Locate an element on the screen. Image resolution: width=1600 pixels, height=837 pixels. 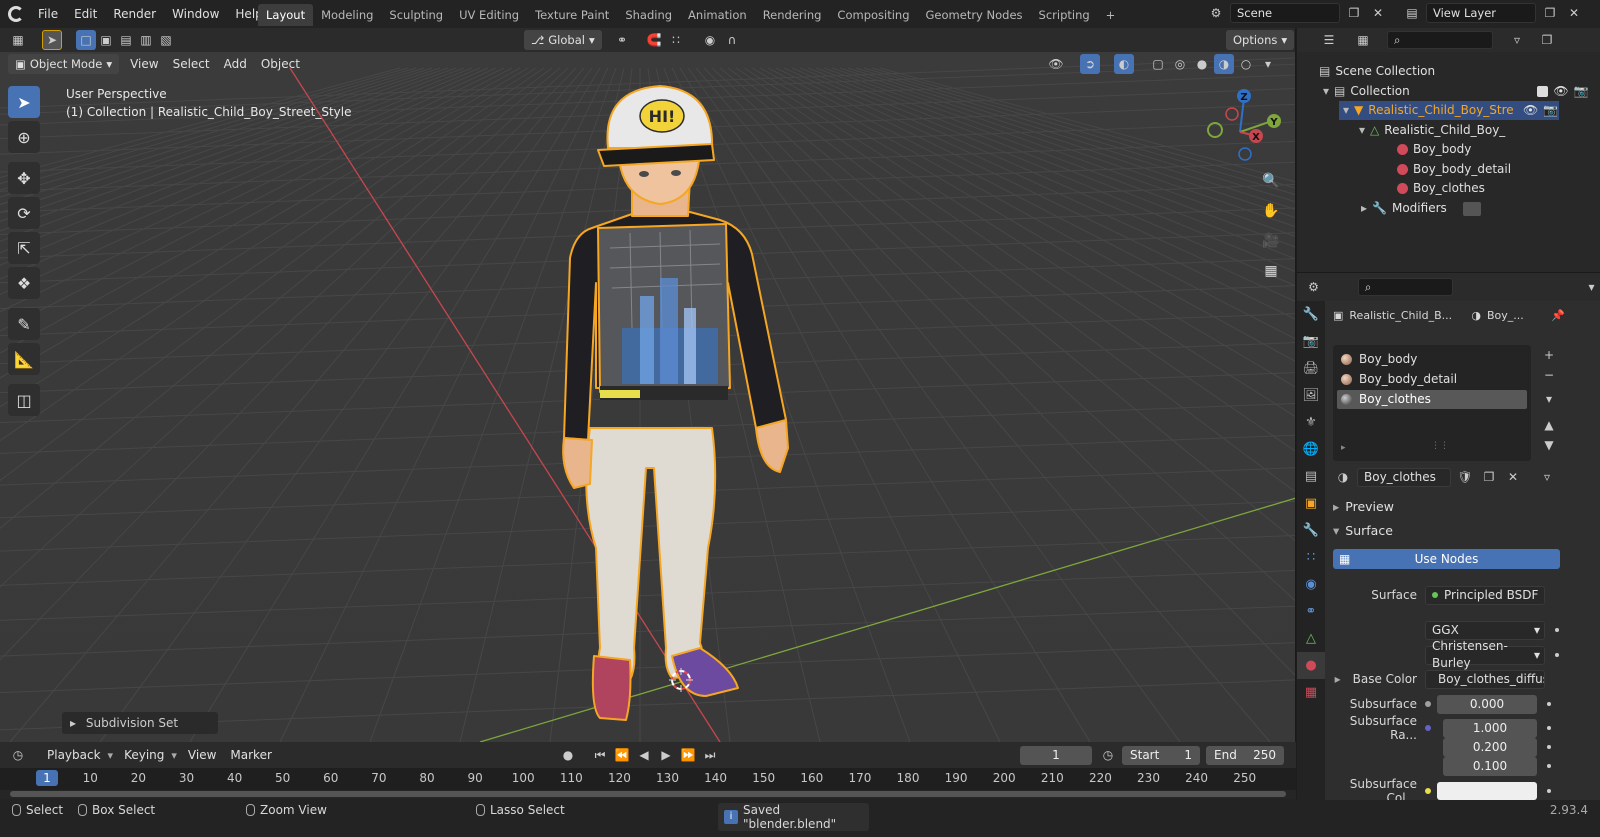
object-eye-icon: 👁 is located at coordinates (1530, 110).